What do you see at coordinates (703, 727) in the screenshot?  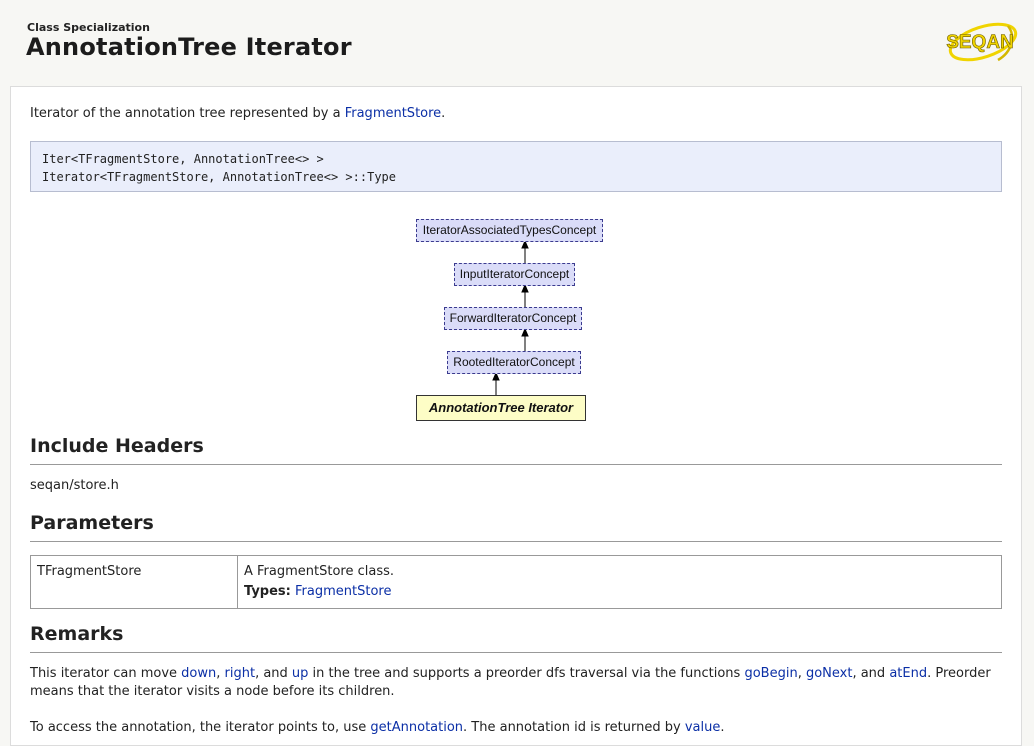 I see `value-link: value` at bounding box center [703, 727].